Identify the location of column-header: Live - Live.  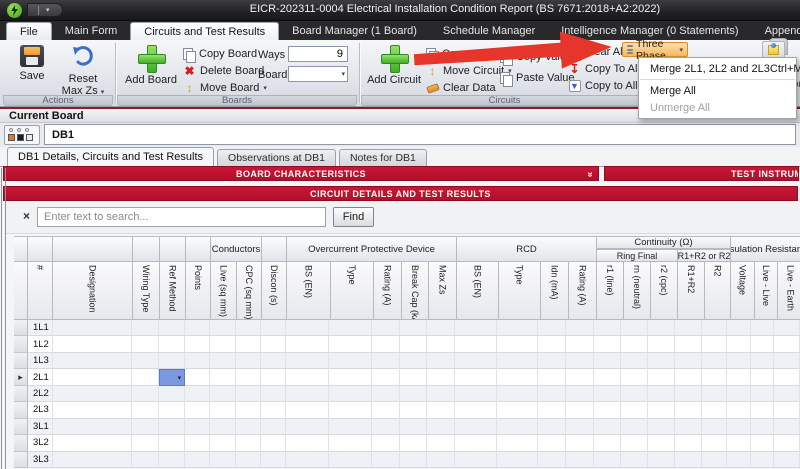
(766, 291).